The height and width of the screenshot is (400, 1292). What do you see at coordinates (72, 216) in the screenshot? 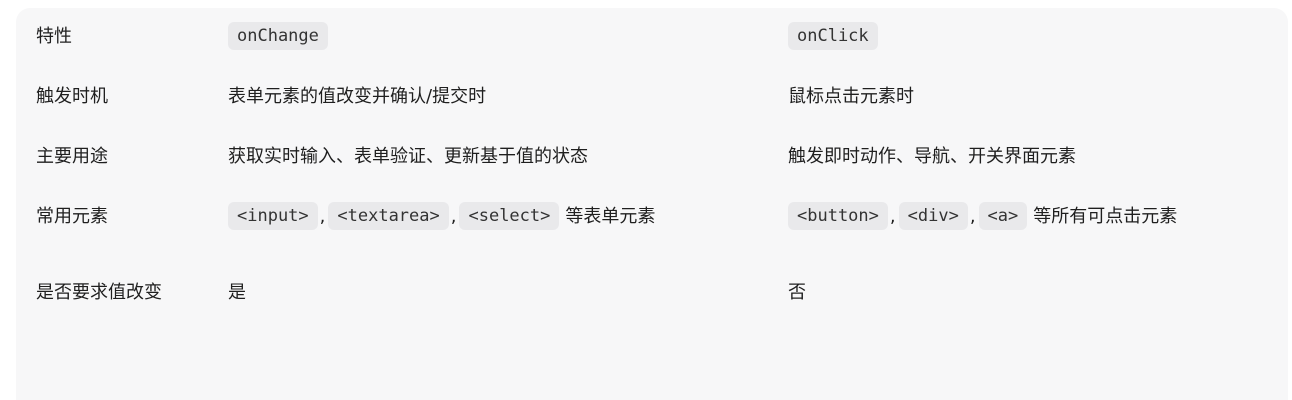
I see `row-label-common-elements: 常用元素` at bounding box center [72, 216].